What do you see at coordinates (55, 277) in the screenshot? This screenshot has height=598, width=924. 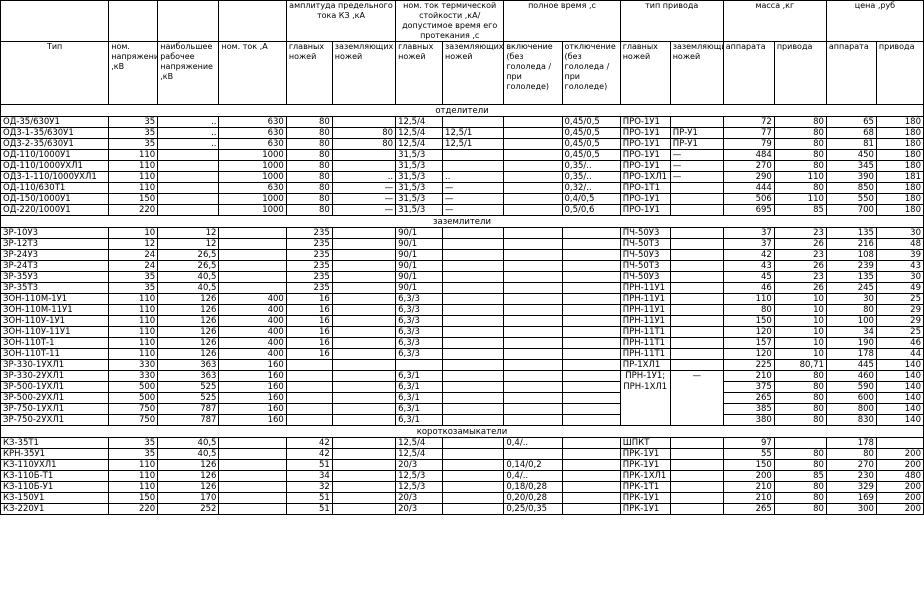 I see `type-cell: ЗР-35У3` at bounding box center [55, 277].